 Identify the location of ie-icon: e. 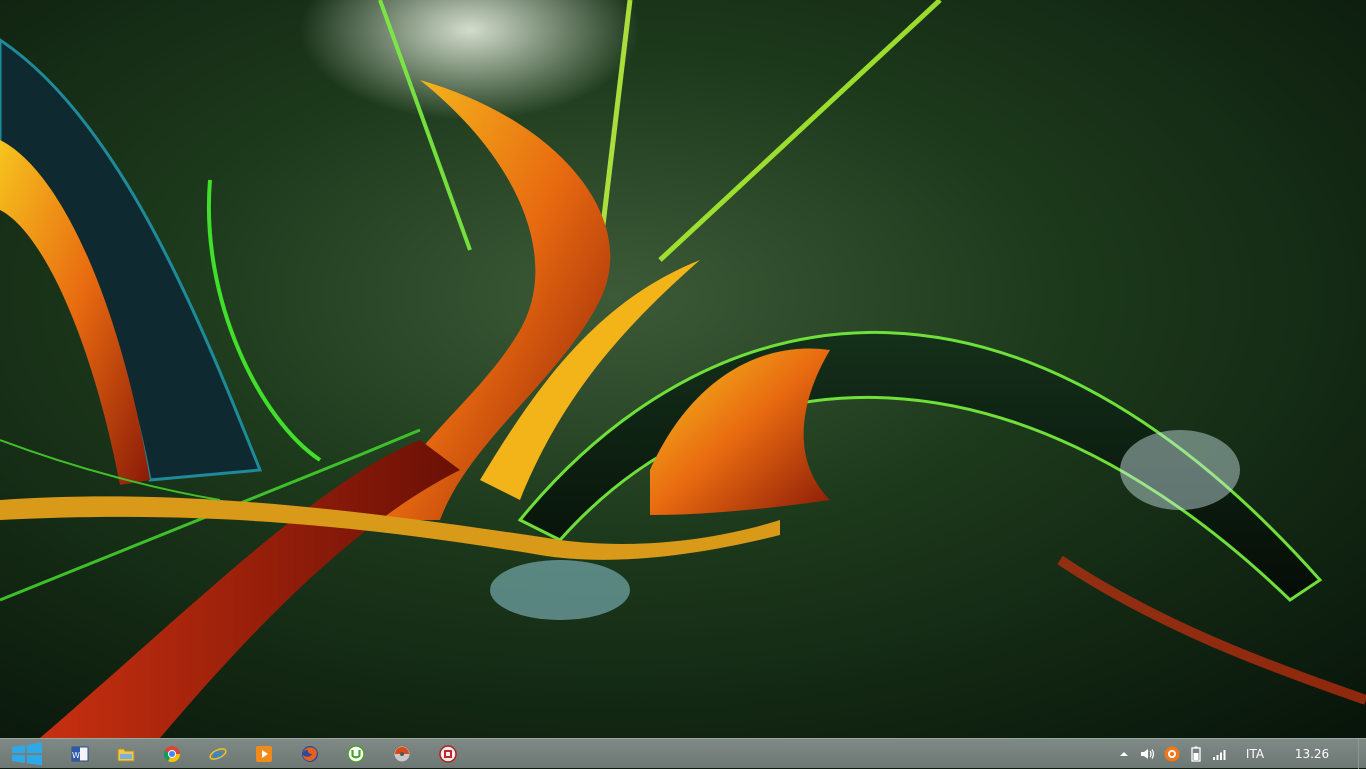
(218, 754).